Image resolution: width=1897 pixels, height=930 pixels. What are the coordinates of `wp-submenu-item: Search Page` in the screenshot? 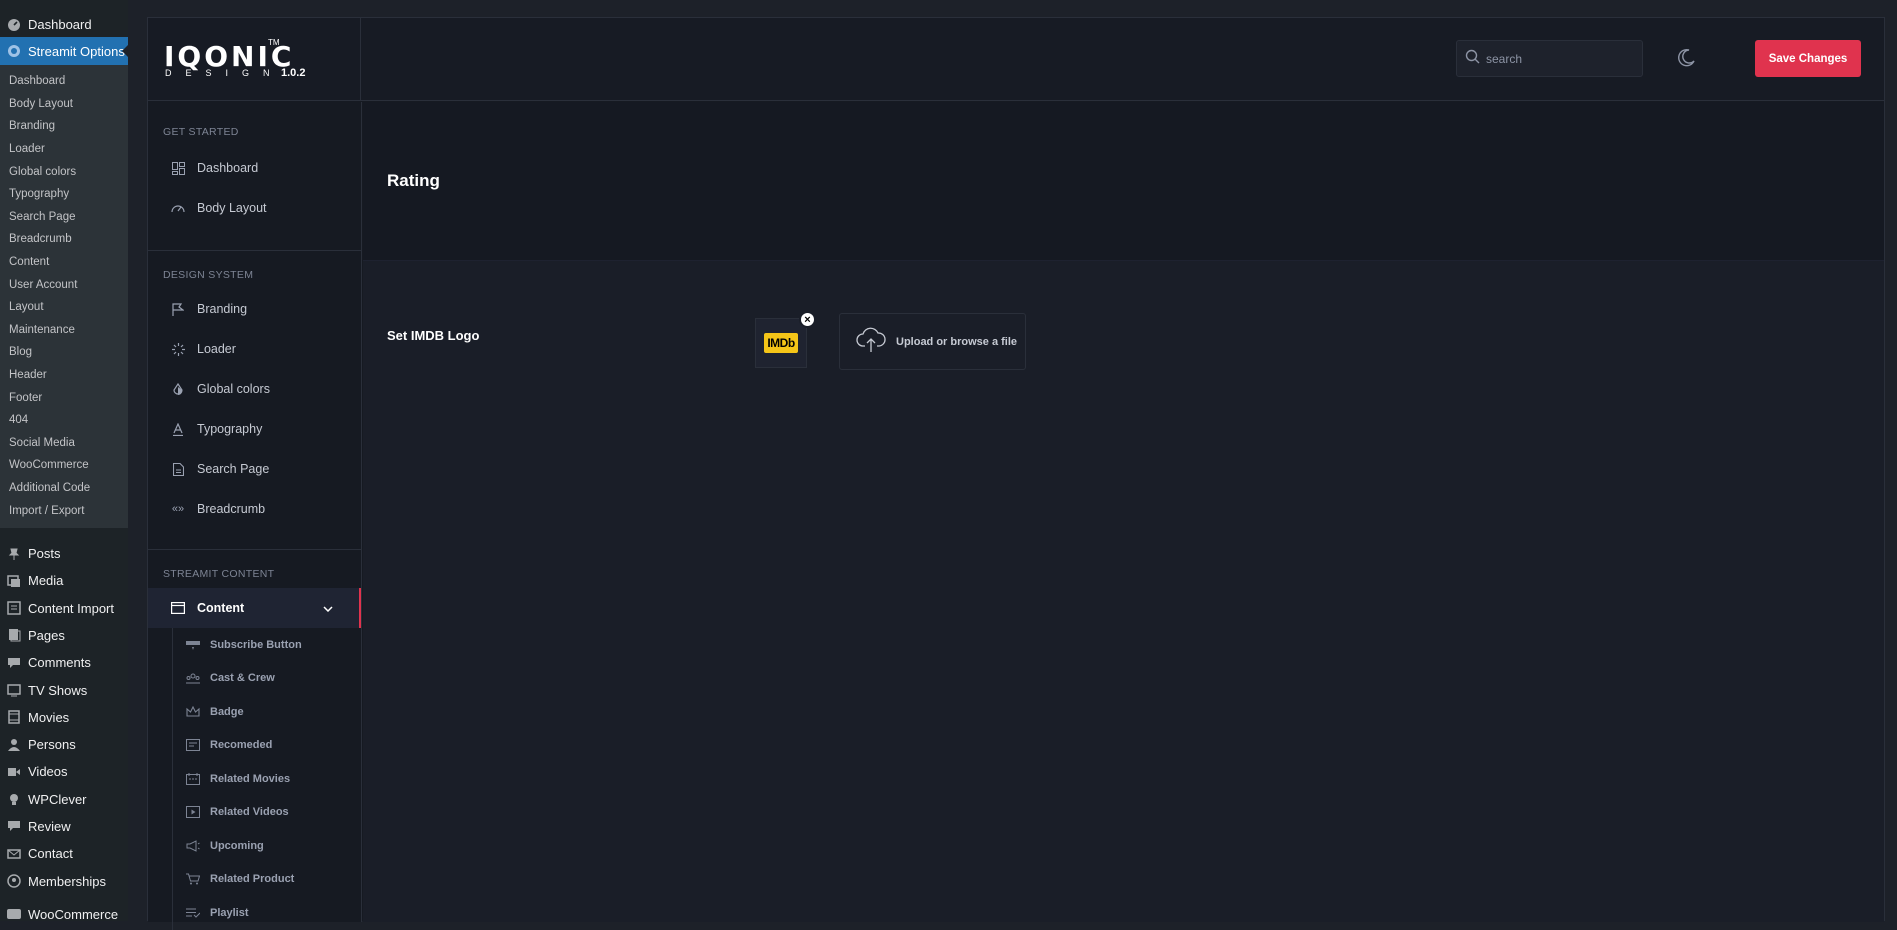 It's located at (64, 217).